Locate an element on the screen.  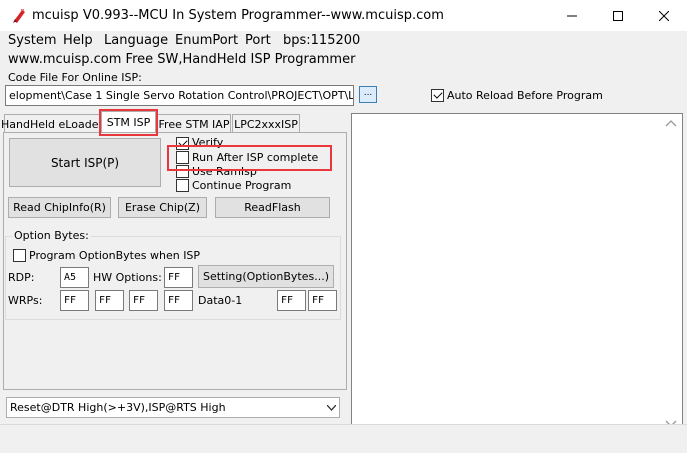
chevron-down-icon is located at coordinates (331, 407).